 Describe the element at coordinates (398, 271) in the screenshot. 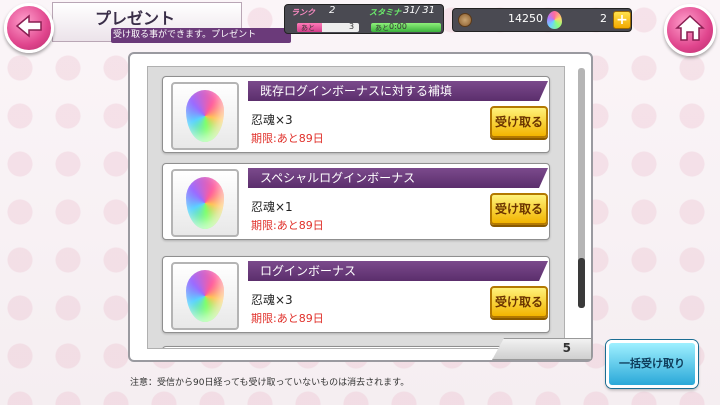

I see `item-title: ログインボーナス` at that location.